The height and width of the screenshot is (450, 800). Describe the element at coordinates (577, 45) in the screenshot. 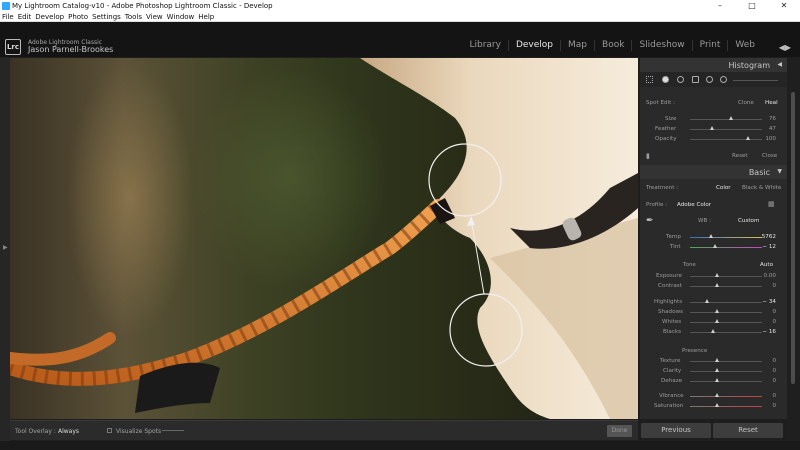

I see `module-map: Map` at that location.